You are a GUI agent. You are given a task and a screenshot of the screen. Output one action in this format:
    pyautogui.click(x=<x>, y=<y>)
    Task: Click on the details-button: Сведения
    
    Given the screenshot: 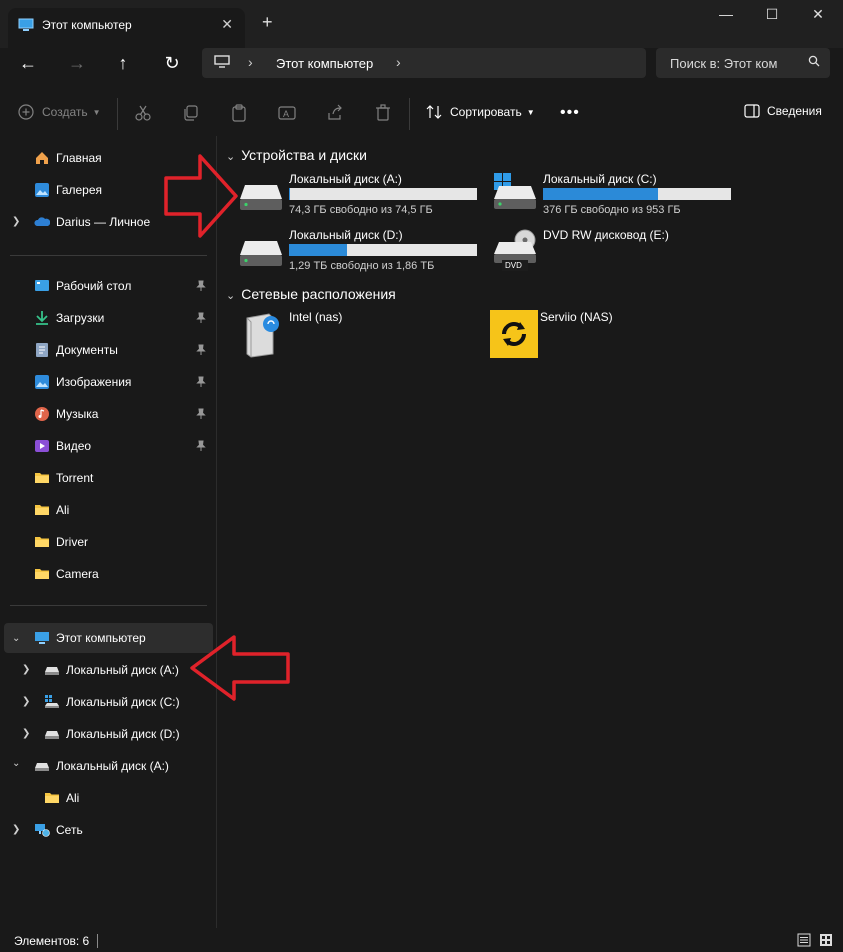 What is the action you would take?
    pyautogui.click(x=783, y=111)
    